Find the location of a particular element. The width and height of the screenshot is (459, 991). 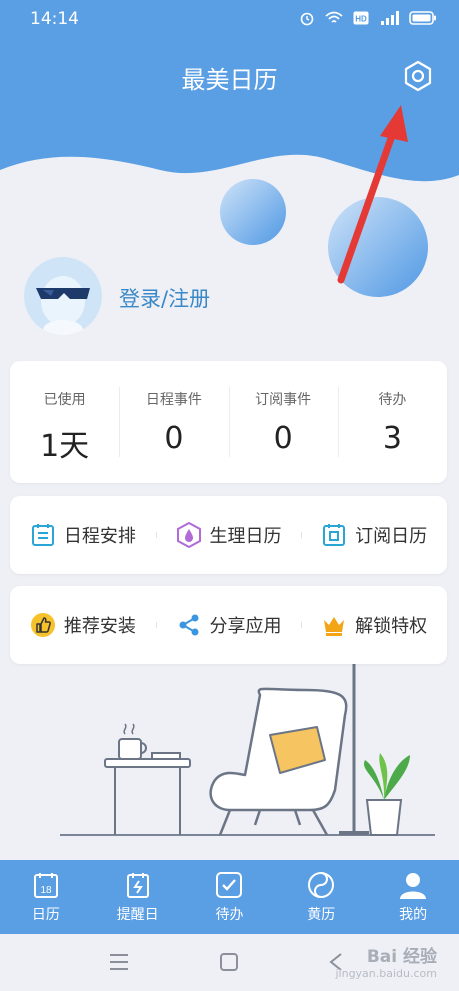

system-navigation-bar: Bai 经验 jingyan.baidu.com is located at coordinates (229, 962).